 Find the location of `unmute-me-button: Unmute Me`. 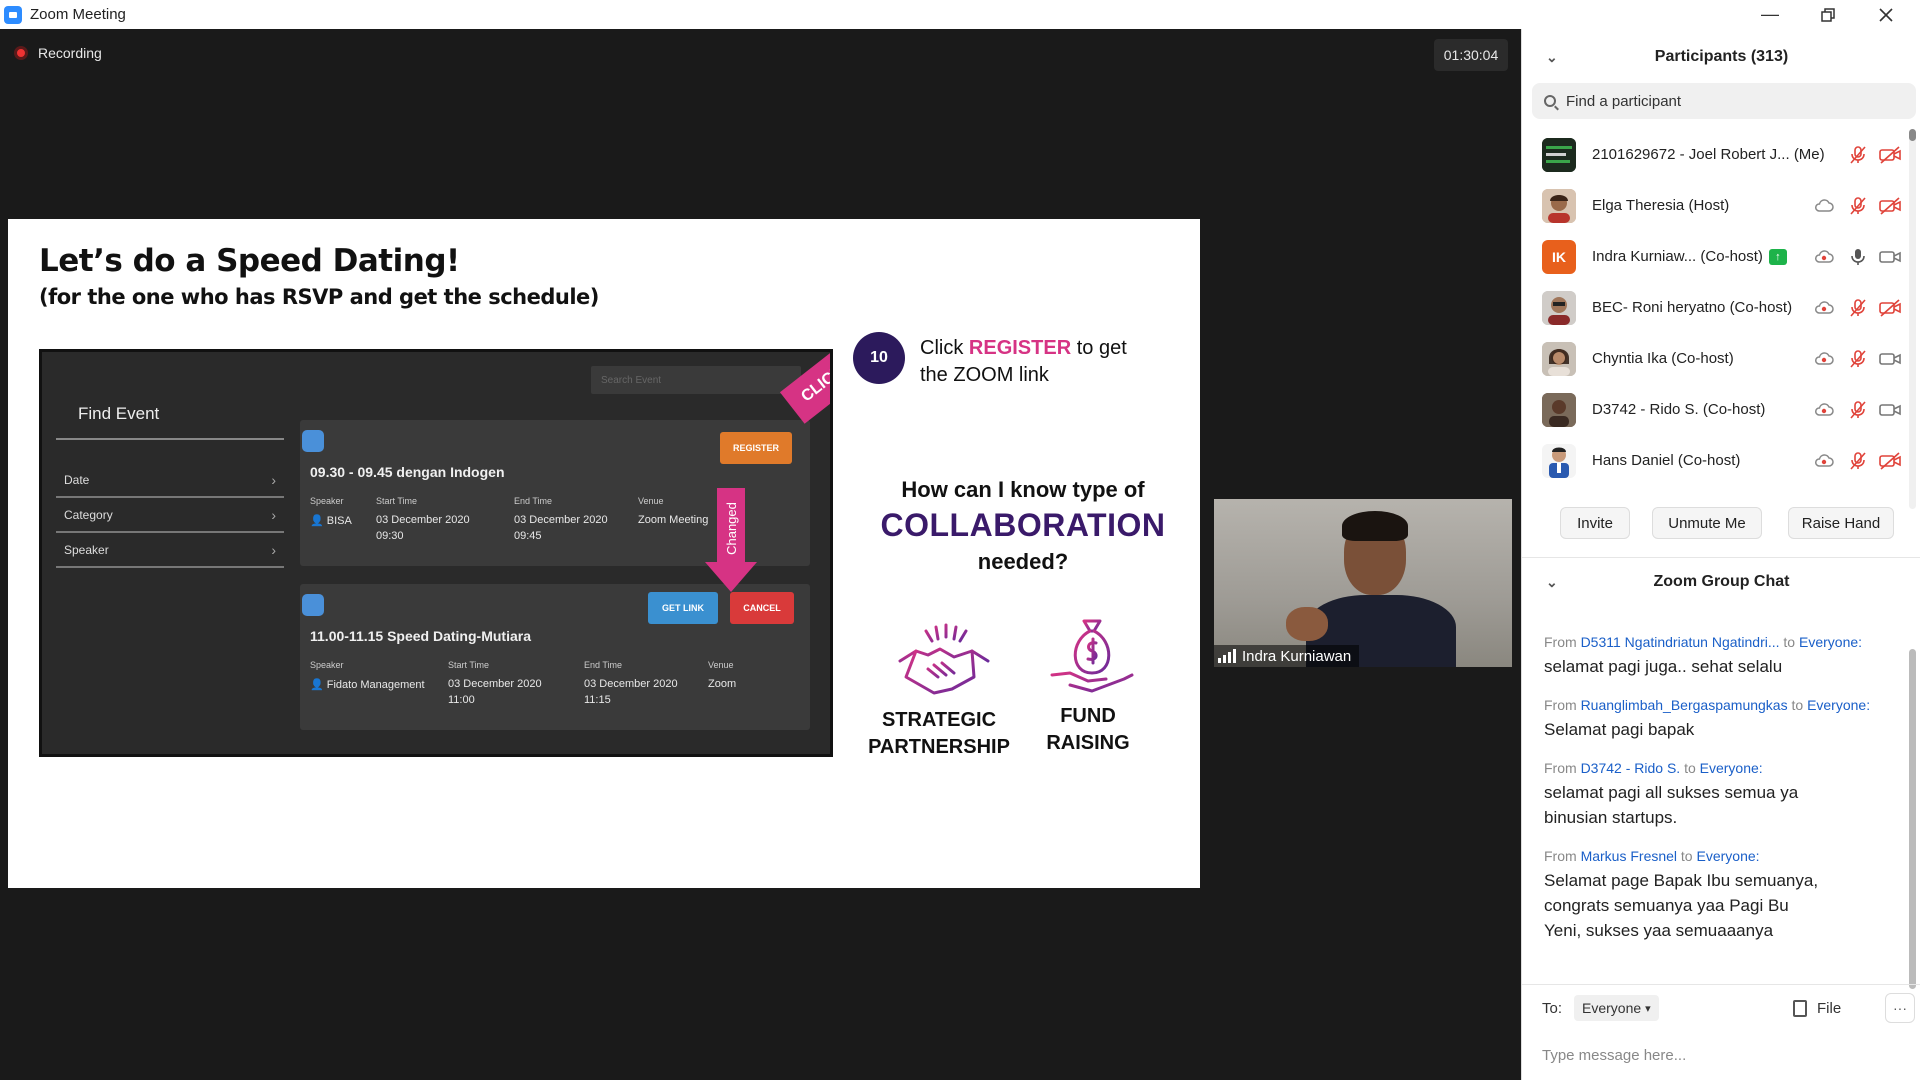

unmute-me-button: Unmute Me is located at coordinates (1707, 523).